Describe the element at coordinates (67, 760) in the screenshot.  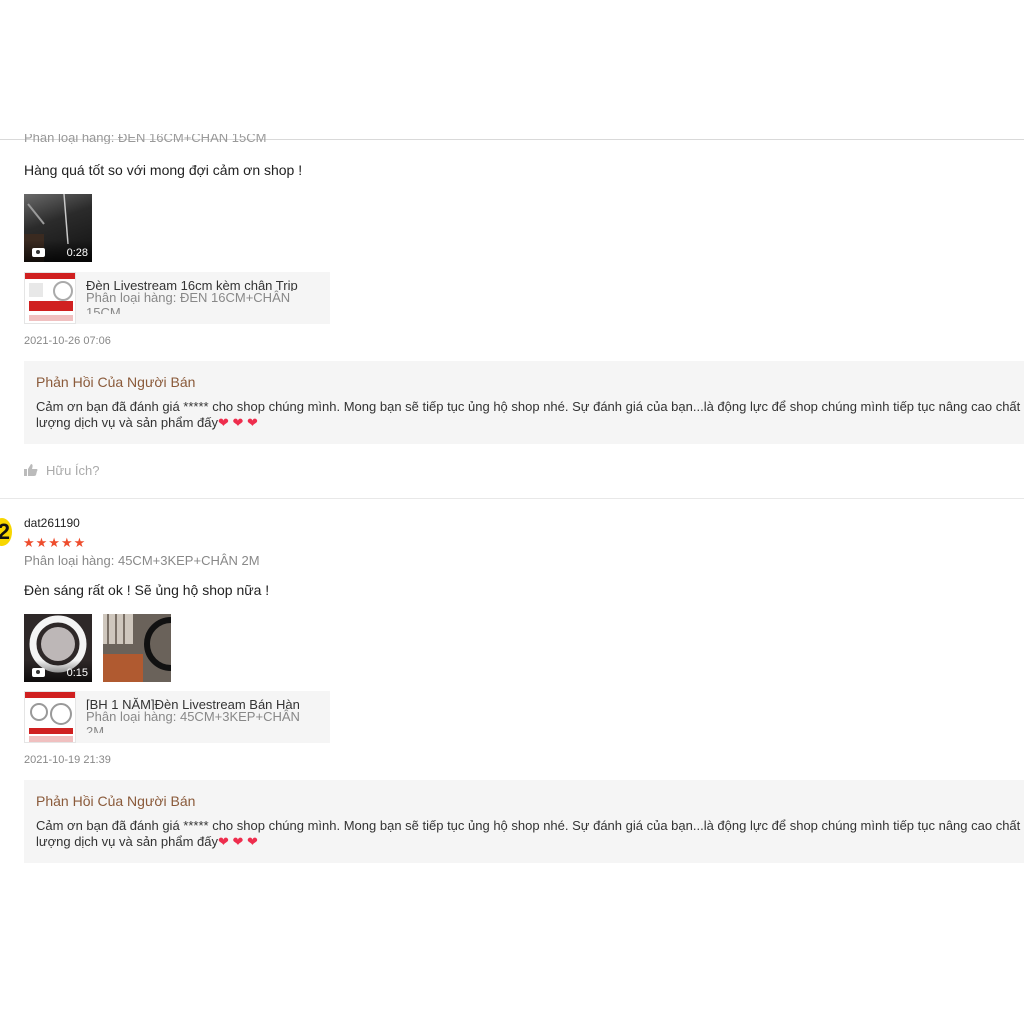
I see `review-2-timestamp: 2021-10-19 21:39` at that location.